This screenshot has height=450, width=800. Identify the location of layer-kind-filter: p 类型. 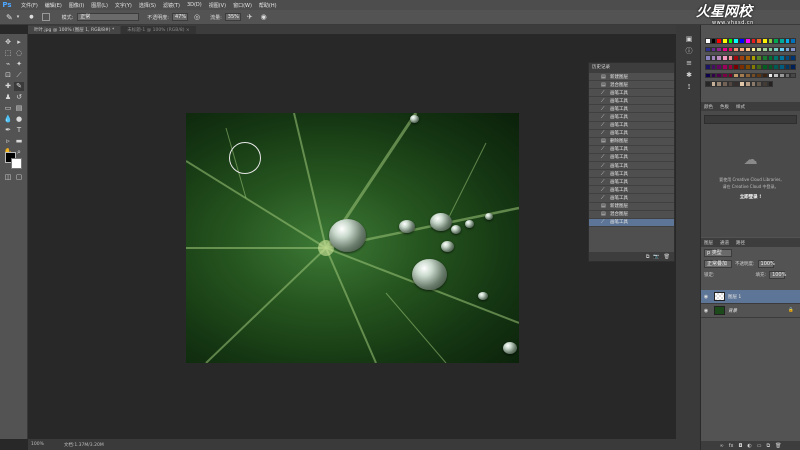
(718, 252).